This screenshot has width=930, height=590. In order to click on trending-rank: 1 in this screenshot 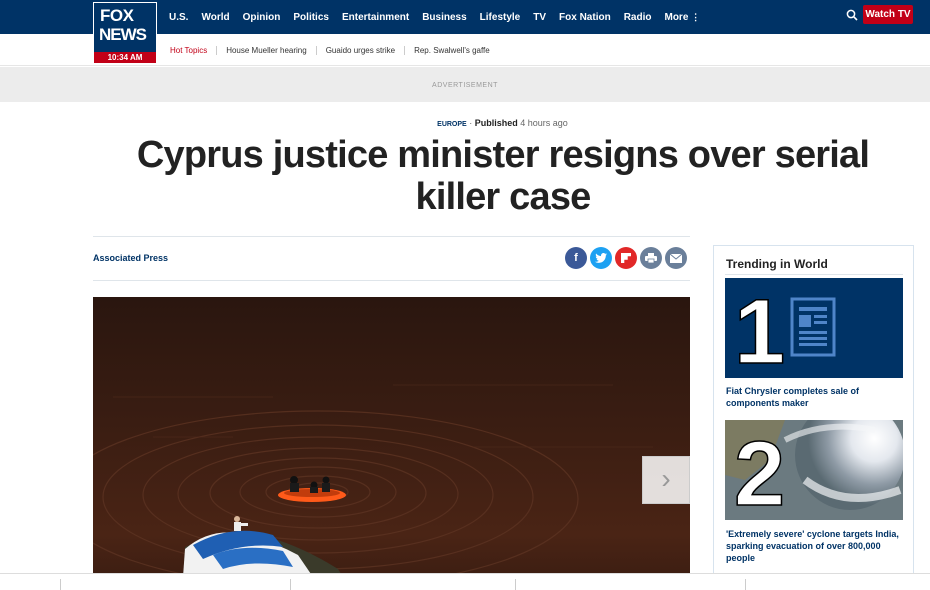, I will do `click(759, 329)`.